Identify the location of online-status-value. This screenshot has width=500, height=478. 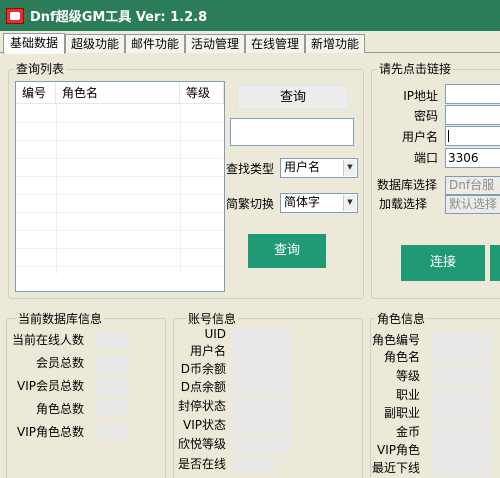
(254, 464).